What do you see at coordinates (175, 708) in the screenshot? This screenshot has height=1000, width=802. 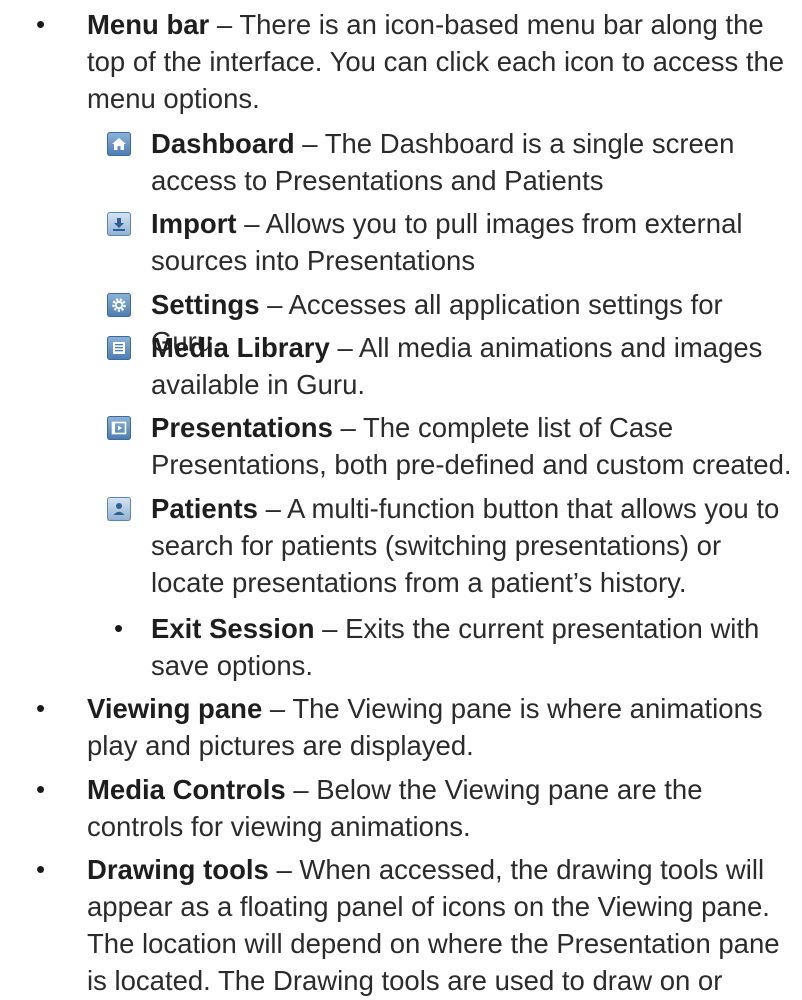 I see `term: Viewing pane` at bounding box center [175, 708].